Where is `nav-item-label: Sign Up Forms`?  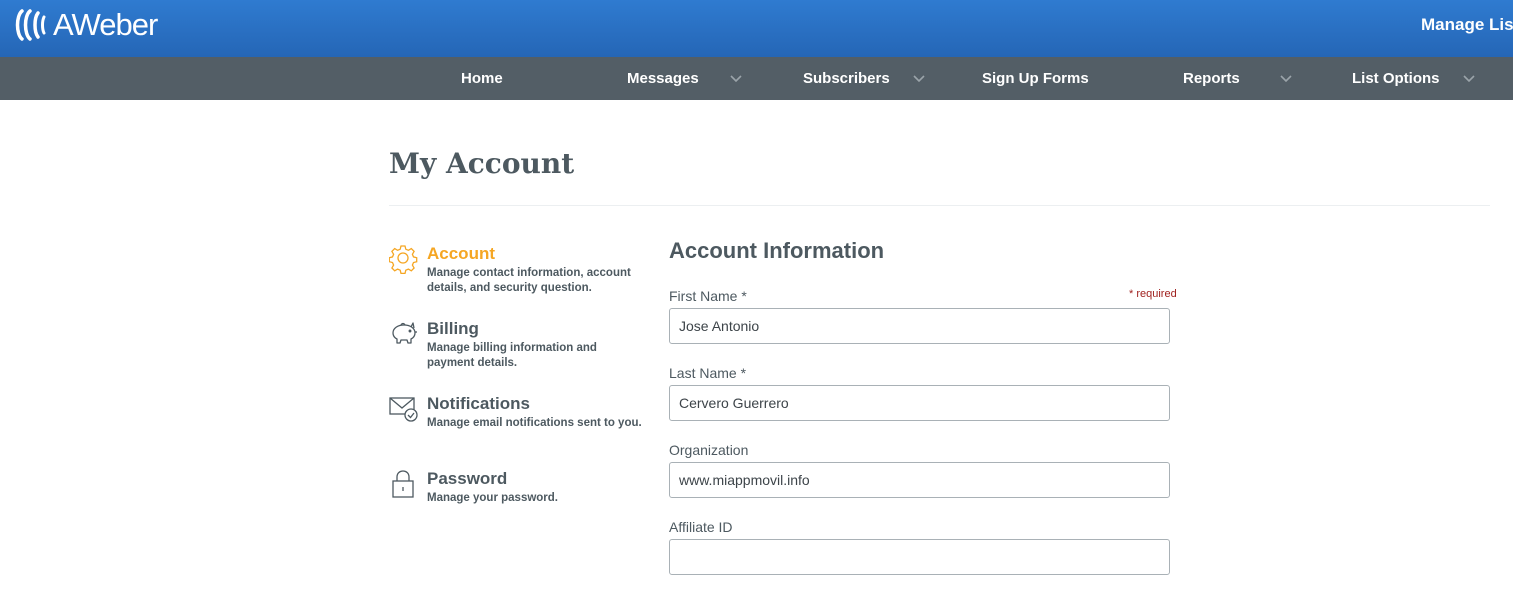
nav-item-label: Sign Up Forms is located at coordinates (1035, 78).